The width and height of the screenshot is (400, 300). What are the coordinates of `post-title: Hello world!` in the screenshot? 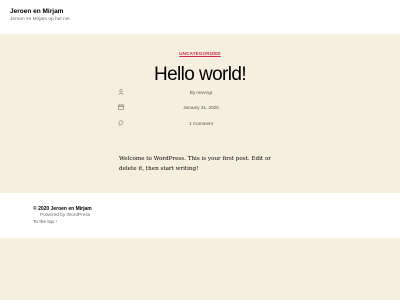 It's located at (200, 74).